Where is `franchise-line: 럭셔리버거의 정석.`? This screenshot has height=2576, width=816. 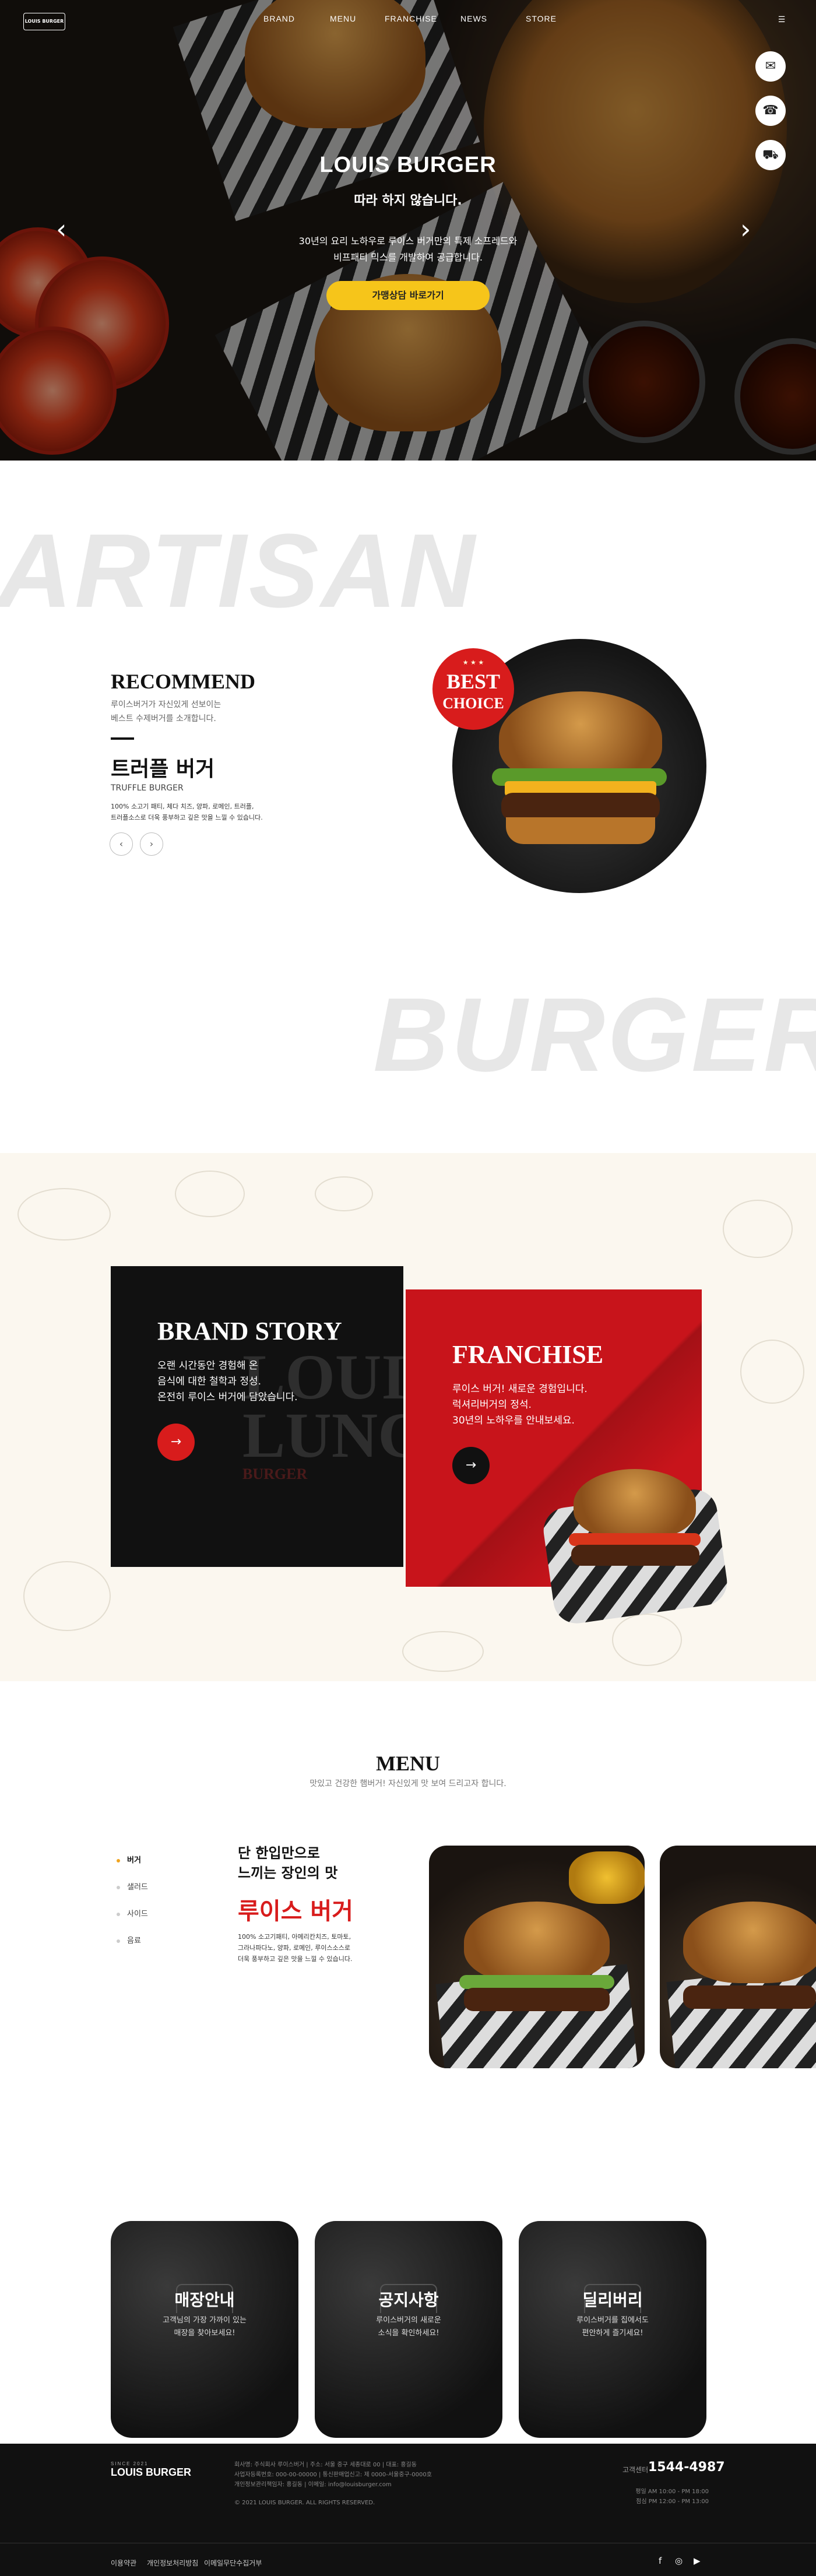 franchise-line: 럭셔리버거의 정석. is located at coordinates (492, 1405).